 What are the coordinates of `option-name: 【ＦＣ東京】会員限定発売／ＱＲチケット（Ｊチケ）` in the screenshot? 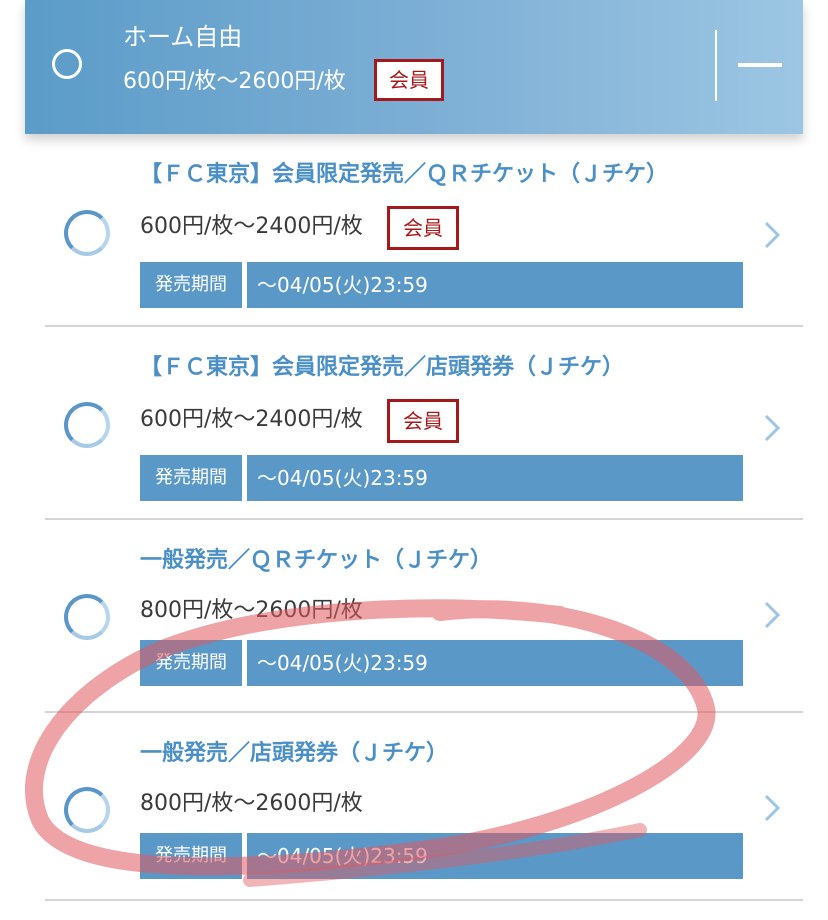 It's located at (404, 174).